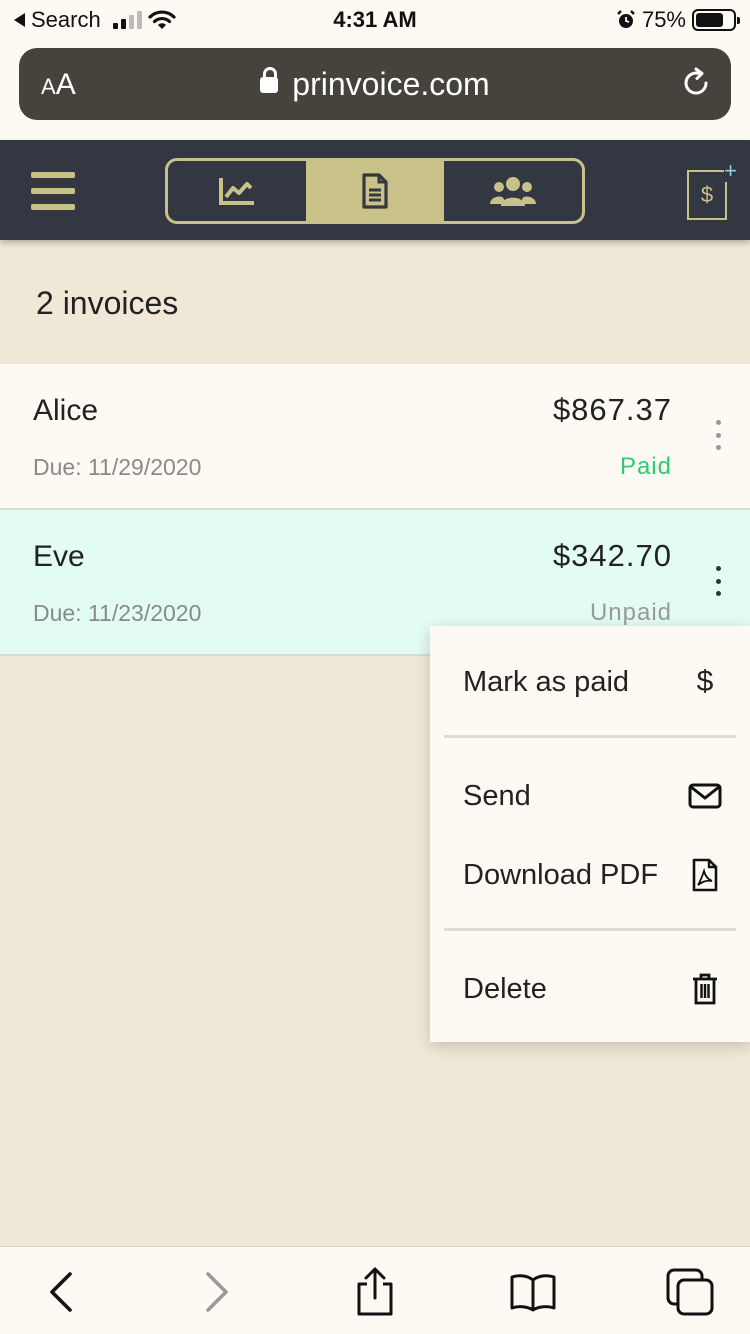  I want to click on invoice-count: 2 invoices, so click(107, 303).